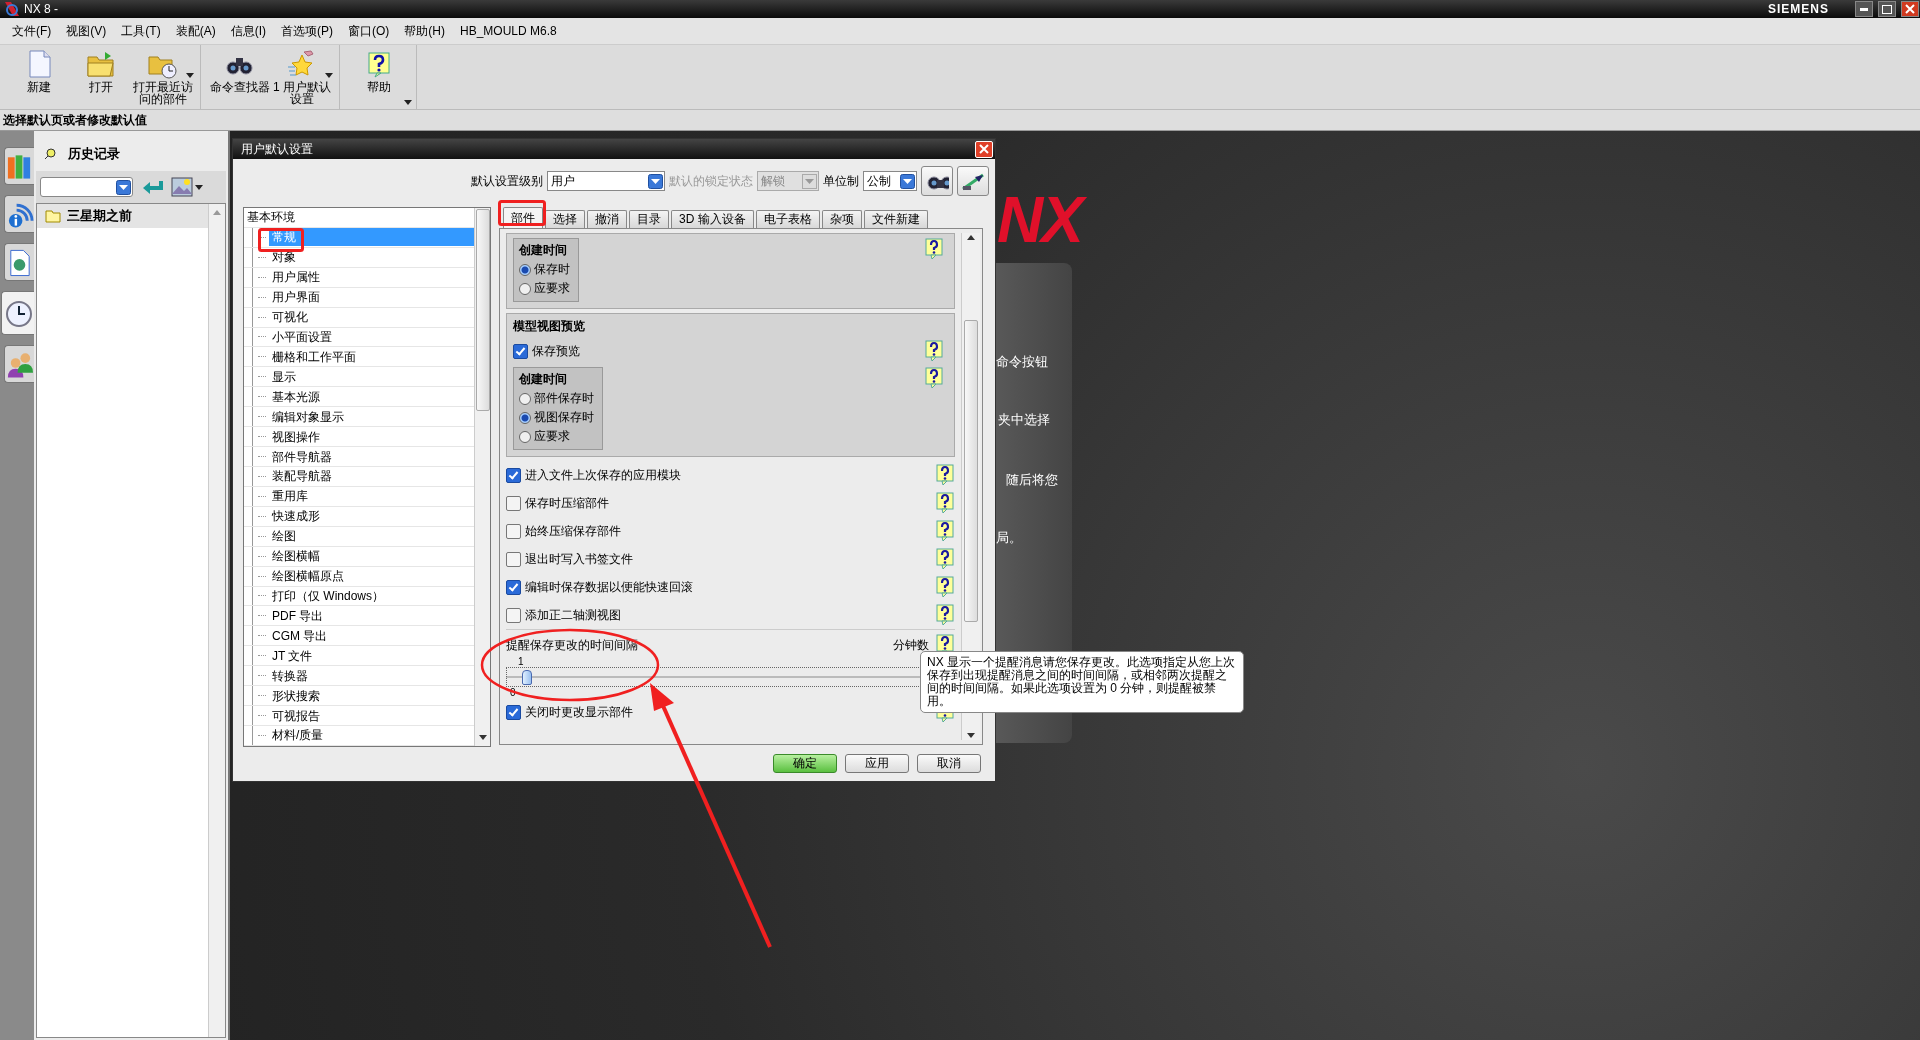  Describe the element at coordinates (556, 417) in the screenshot. I see `radio-button: 视图保存时` at that location.